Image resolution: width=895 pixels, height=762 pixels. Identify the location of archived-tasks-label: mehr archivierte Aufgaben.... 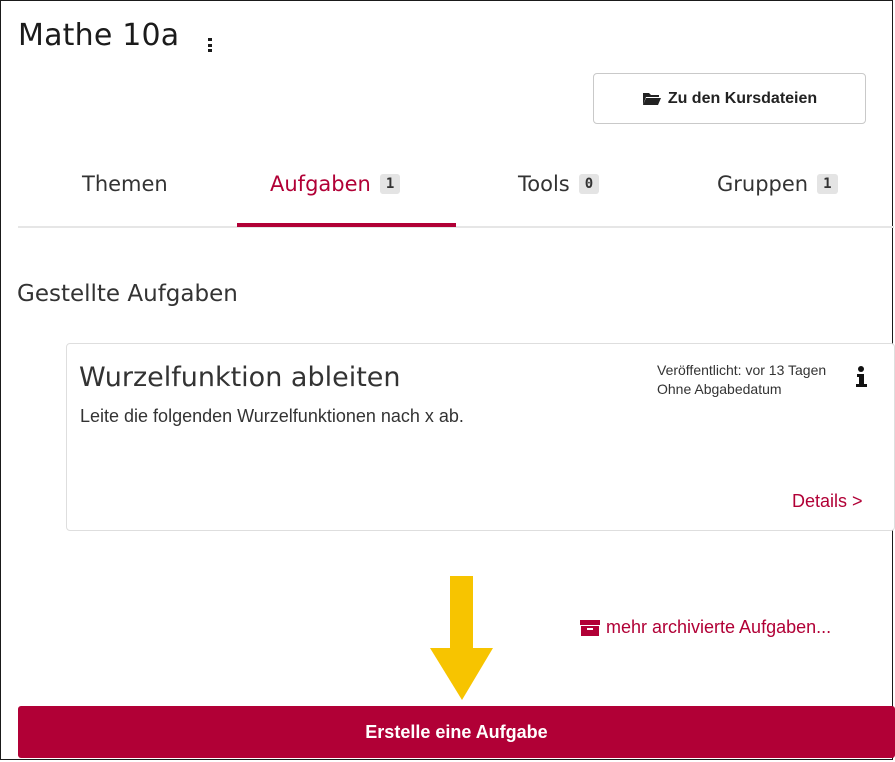
(719, 627).